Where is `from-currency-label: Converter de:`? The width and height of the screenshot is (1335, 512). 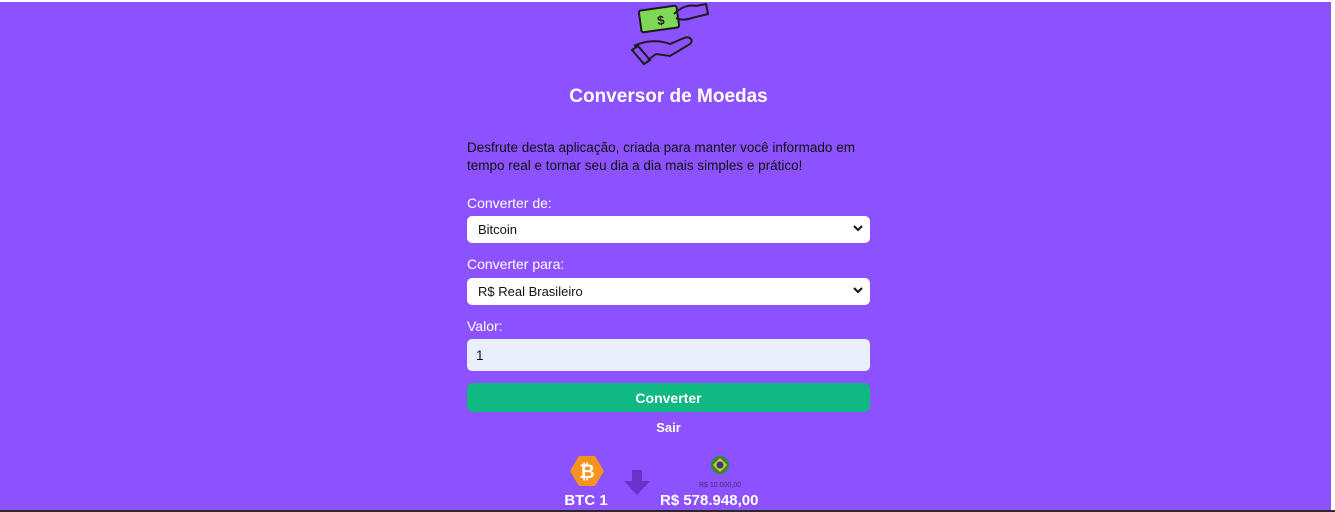 from-currency-label: Converter de: is located at coordinates (509, 203).